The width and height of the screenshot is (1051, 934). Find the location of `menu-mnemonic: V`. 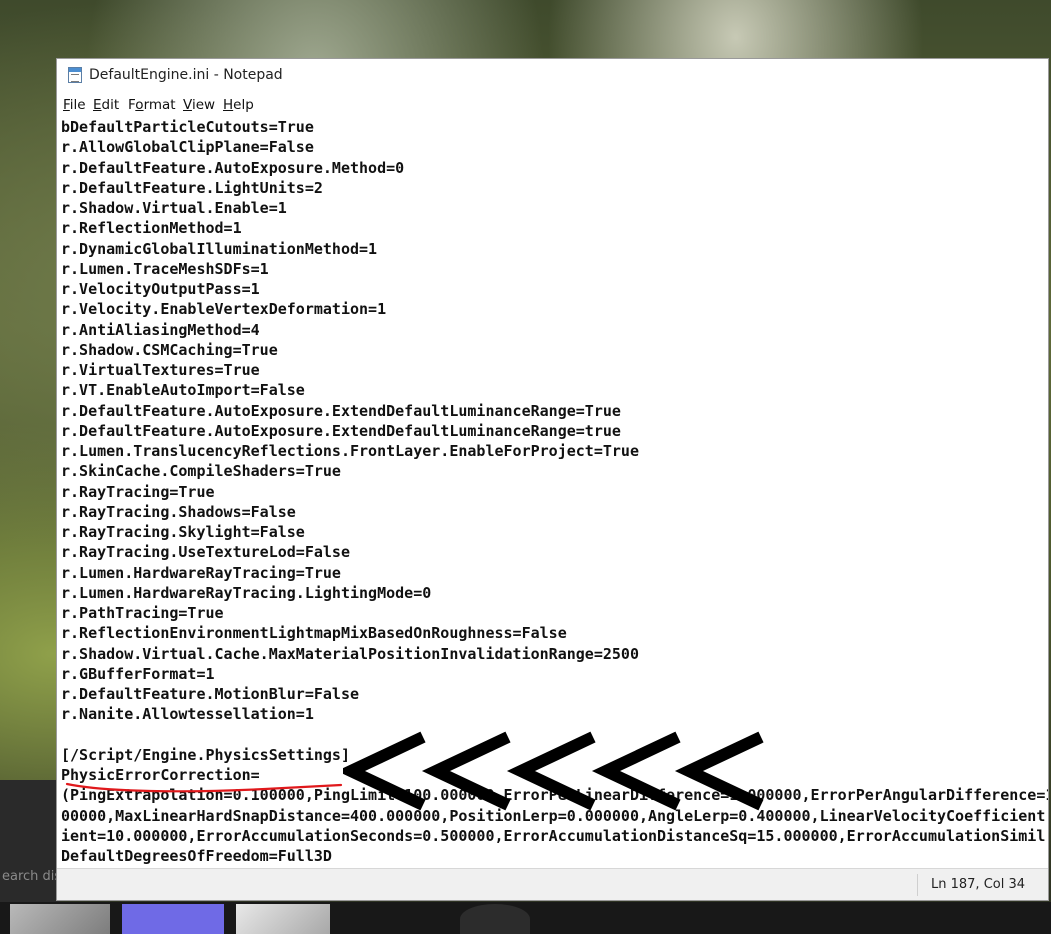

menu-mnemonic: V is located at coordinates (187, 105).